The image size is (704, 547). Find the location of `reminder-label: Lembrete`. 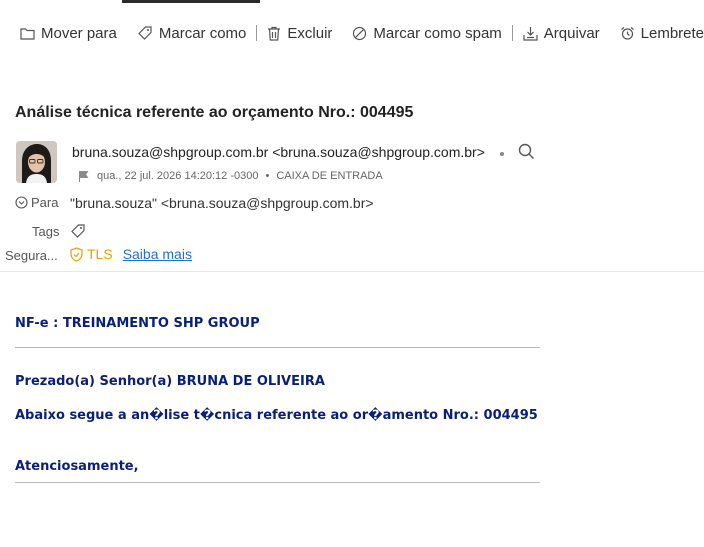

reminder-label: Lembrete is located at coordinates (672, 33).